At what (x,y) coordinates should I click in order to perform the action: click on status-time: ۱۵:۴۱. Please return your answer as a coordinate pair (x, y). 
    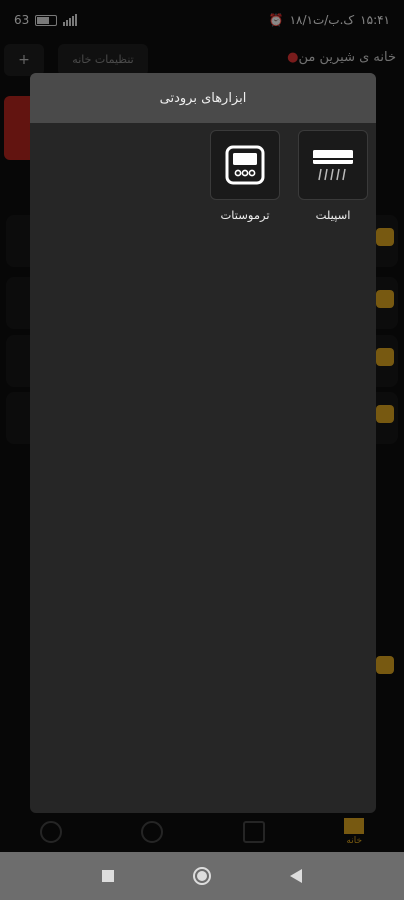
    Looking at the image, I should click on (375, 20).